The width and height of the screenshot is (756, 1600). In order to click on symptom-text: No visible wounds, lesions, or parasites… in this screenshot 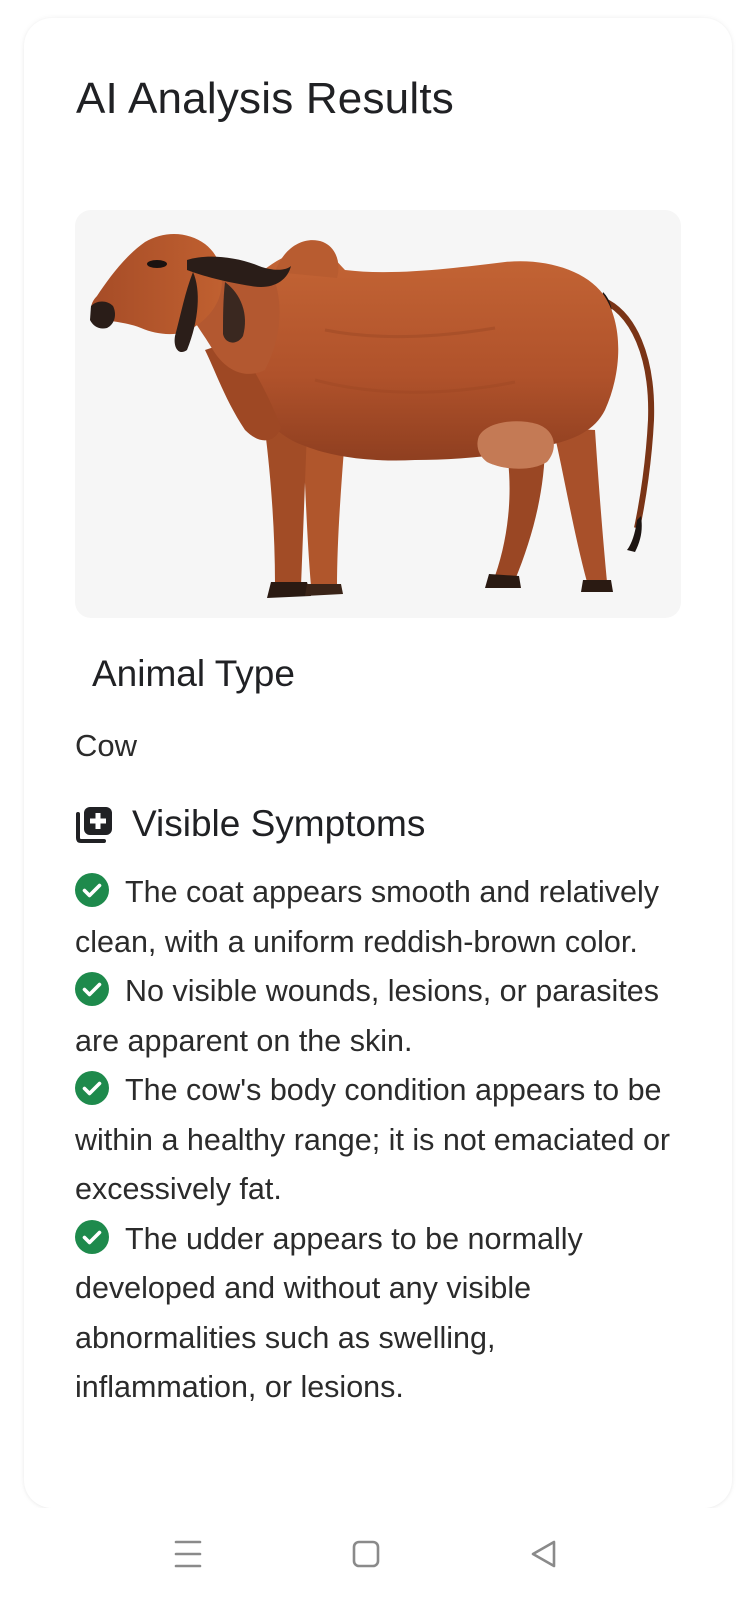, I will do `click(367, 1016)`.